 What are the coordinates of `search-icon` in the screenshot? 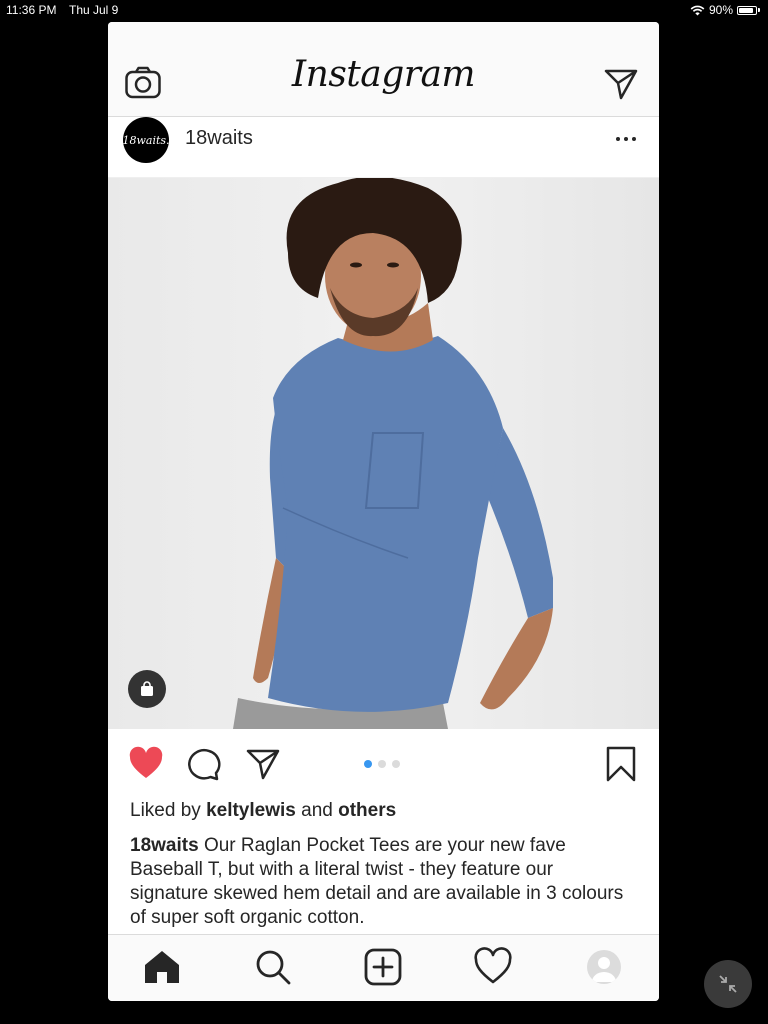 It's located at (273, 967).